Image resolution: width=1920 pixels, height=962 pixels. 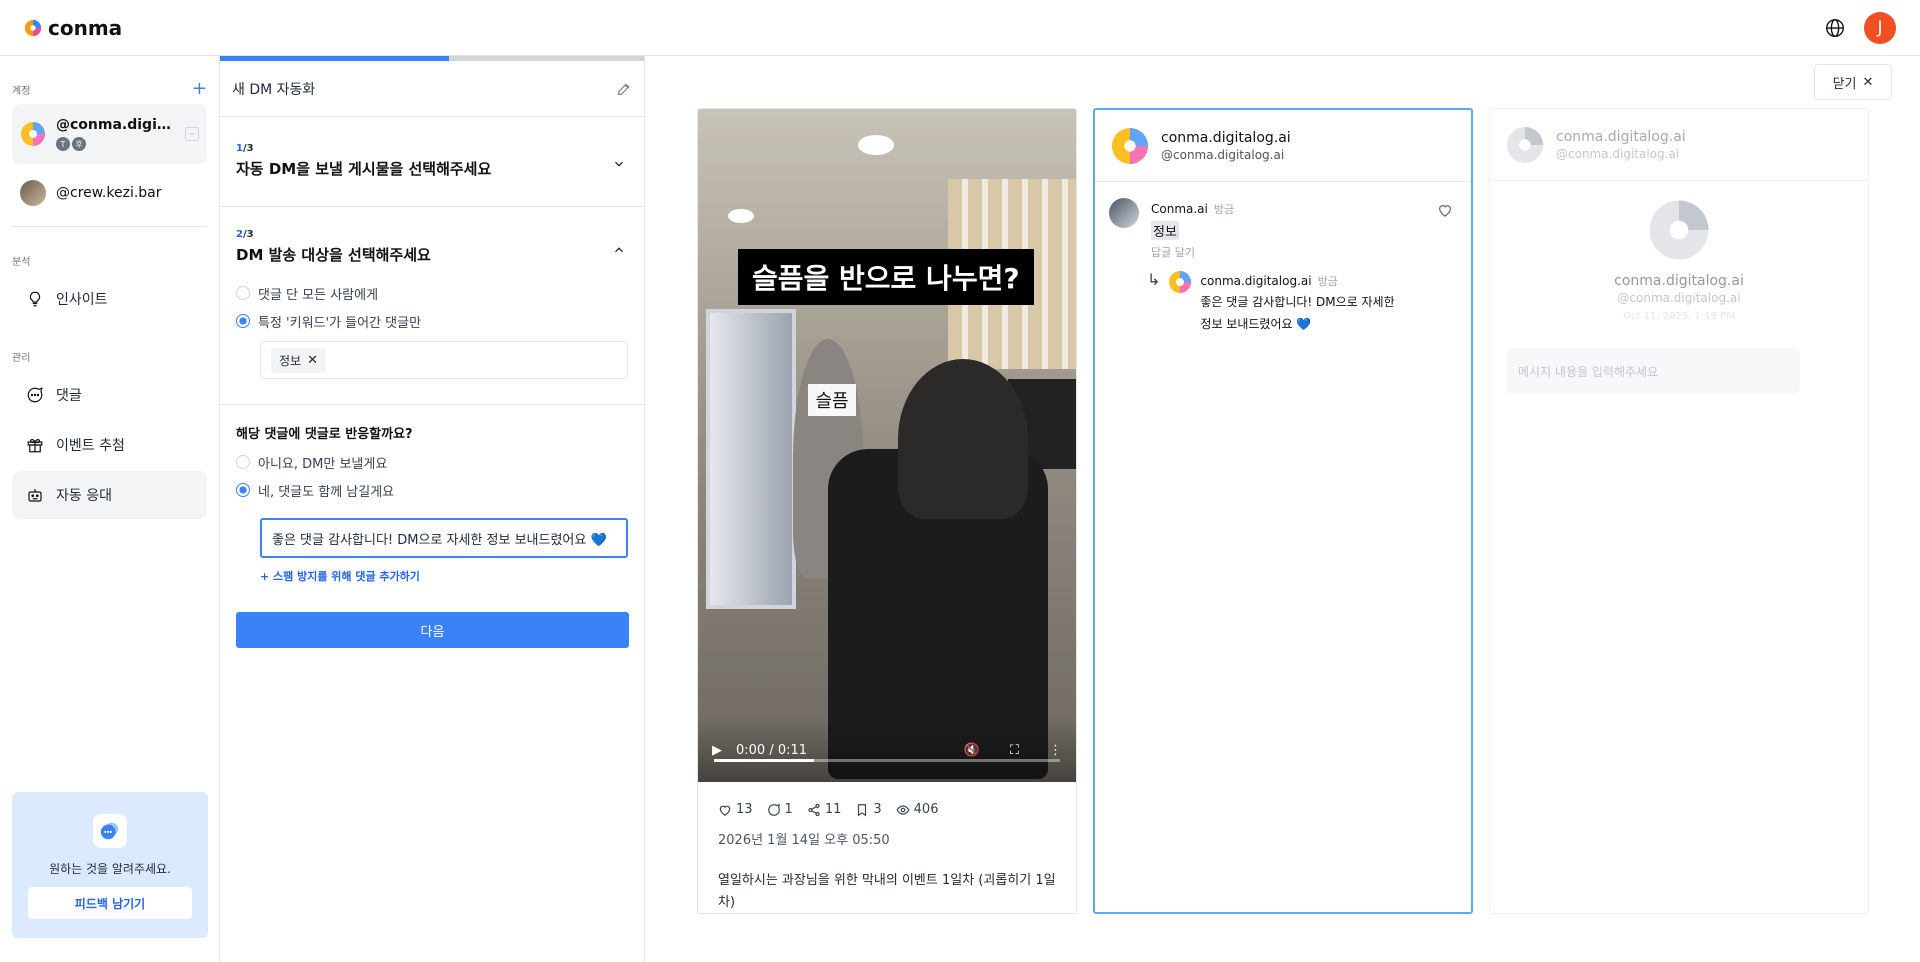 What do you see at coordinates (323, 464) in the screenshot?
I see `radio-label: 아니요, DM만 보낼게요` at bounding box center [323, 464].